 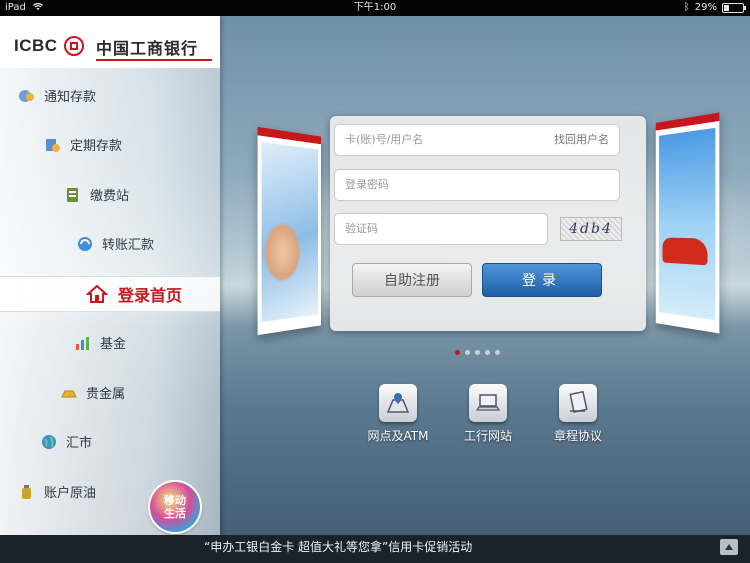 What do you see at coordinates (581, 140) in the screenshot?
I see `find-username-link: 找回用户名` at bounding box center [581, 140].